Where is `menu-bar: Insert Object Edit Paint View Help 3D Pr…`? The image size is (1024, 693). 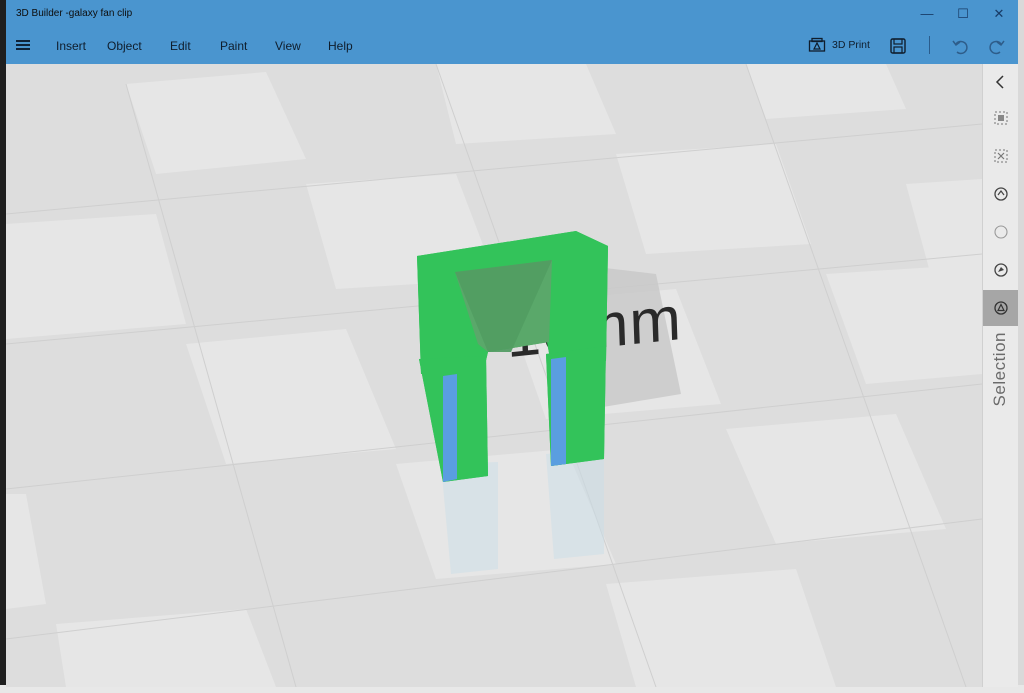 menu-bar: Insert Object Edit Paint View Help 3D Pr… is located at coordinates (512, 46).